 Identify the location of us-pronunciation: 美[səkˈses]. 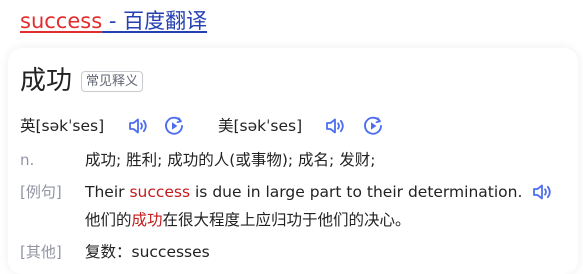
(260, 126).